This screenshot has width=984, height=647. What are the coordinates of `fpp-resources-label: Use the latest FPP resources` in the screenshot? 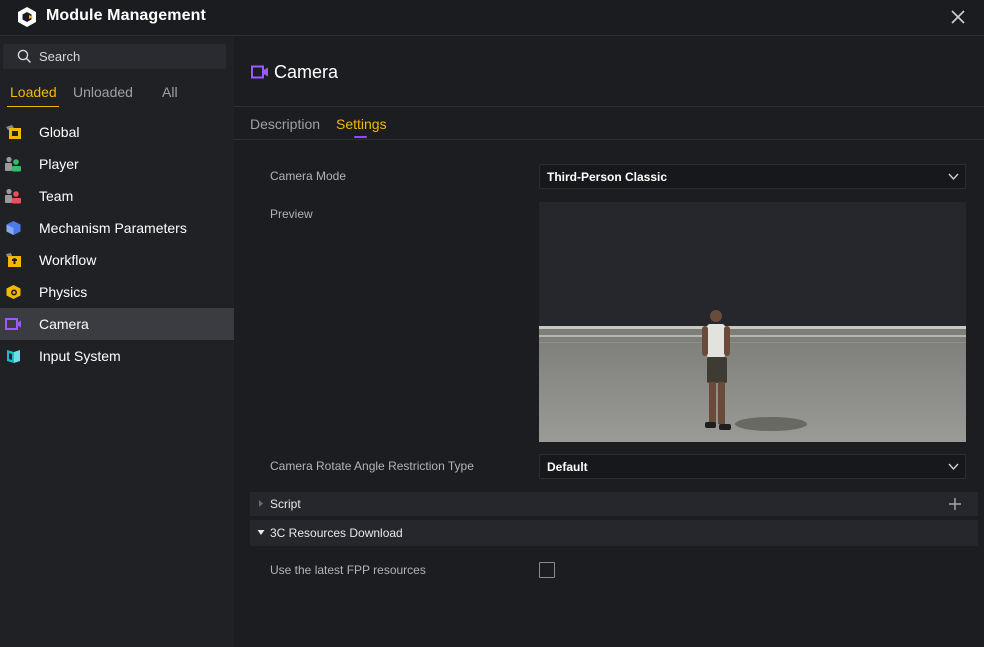 It's located at (348, 570).